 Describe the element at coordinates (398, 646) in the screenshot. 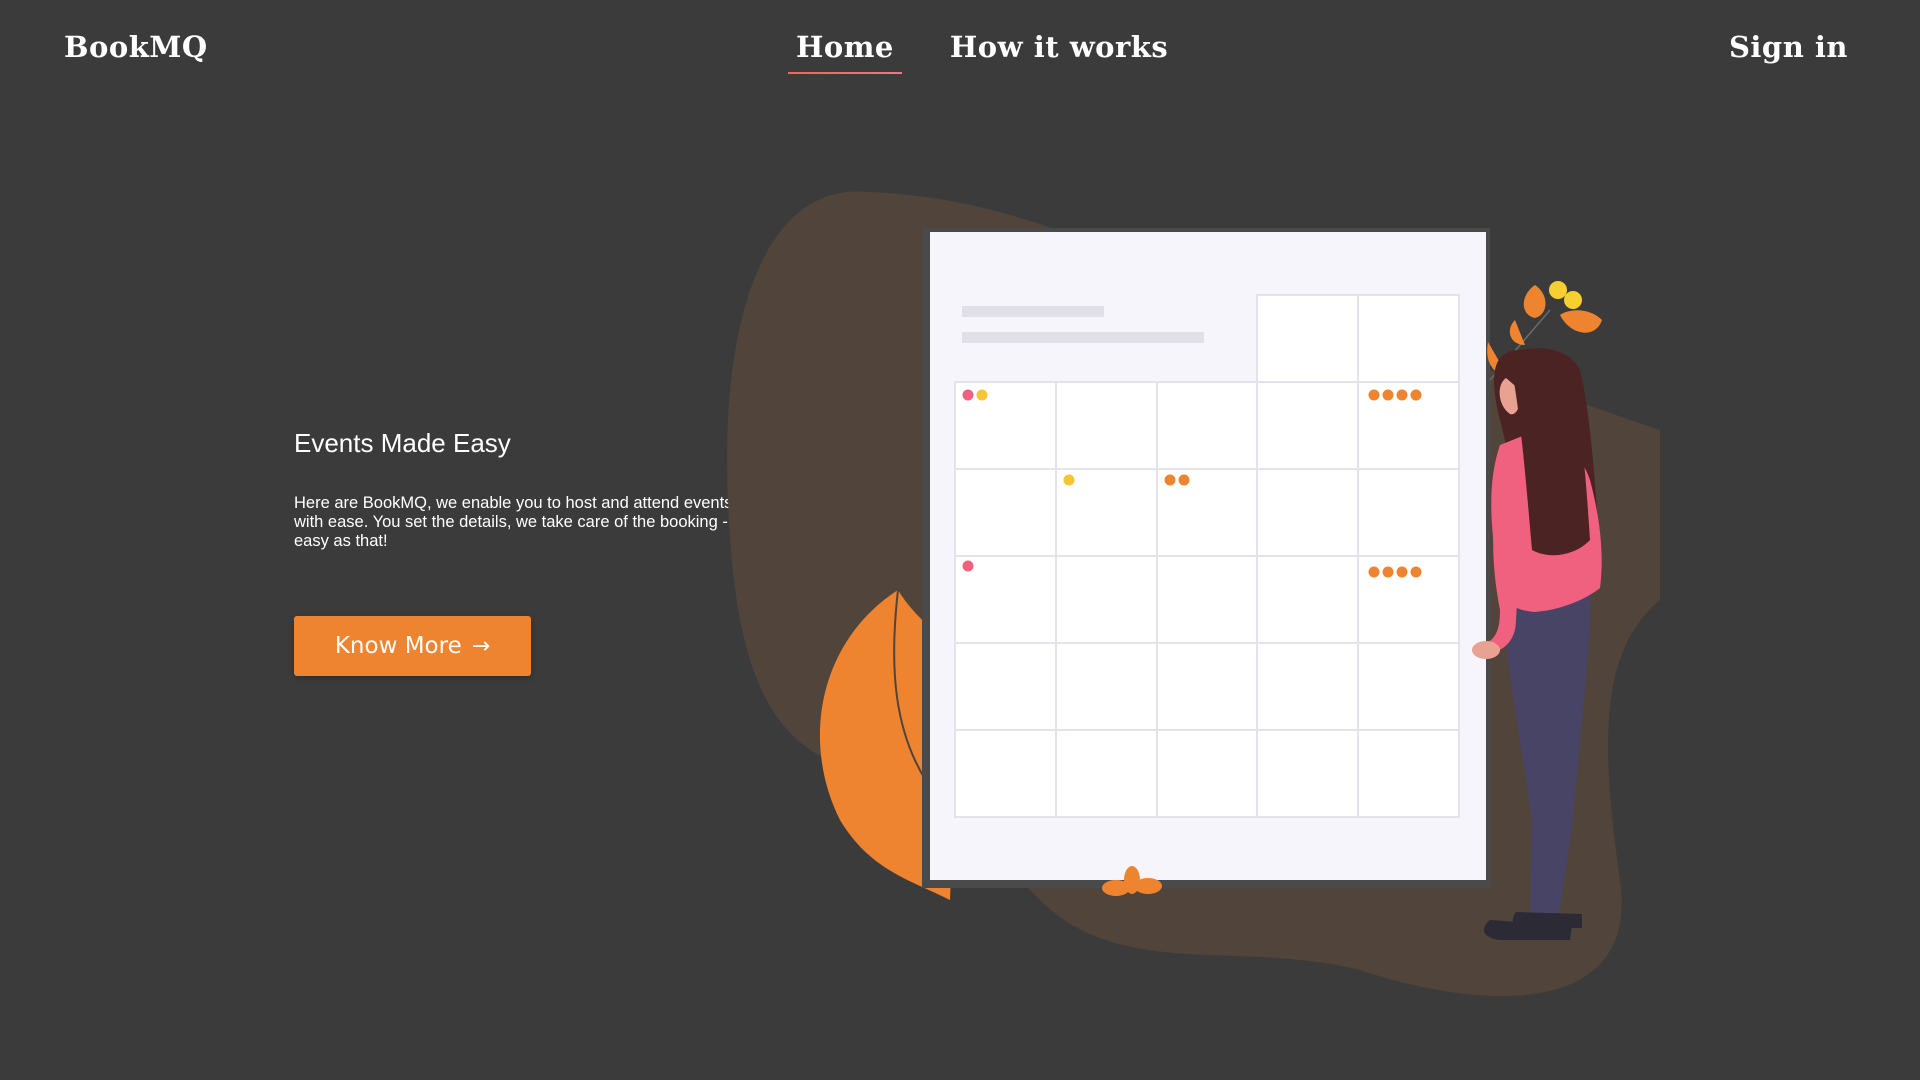

I see `know-more-label: Know More` at that location.